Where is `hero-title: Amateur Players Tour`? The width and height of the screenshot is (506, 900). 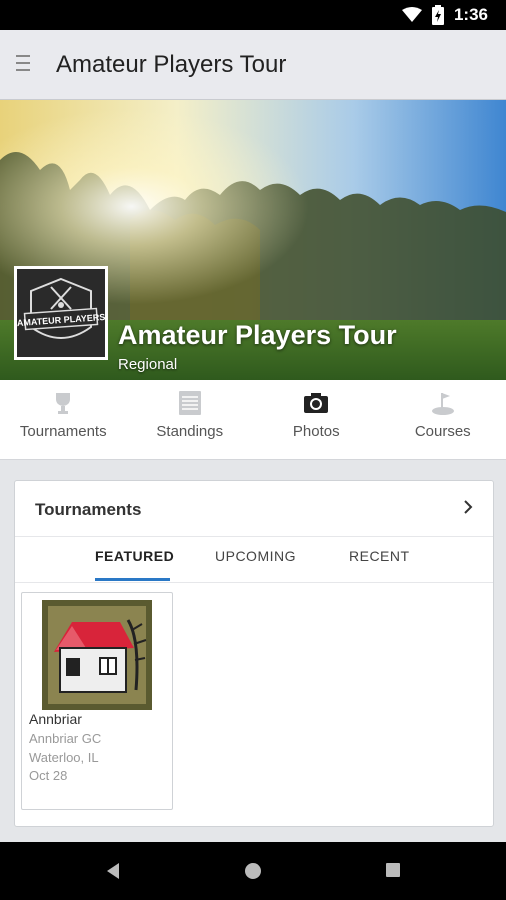
hero-title: Amateur Players Tour is located at coordinates (257, 335).